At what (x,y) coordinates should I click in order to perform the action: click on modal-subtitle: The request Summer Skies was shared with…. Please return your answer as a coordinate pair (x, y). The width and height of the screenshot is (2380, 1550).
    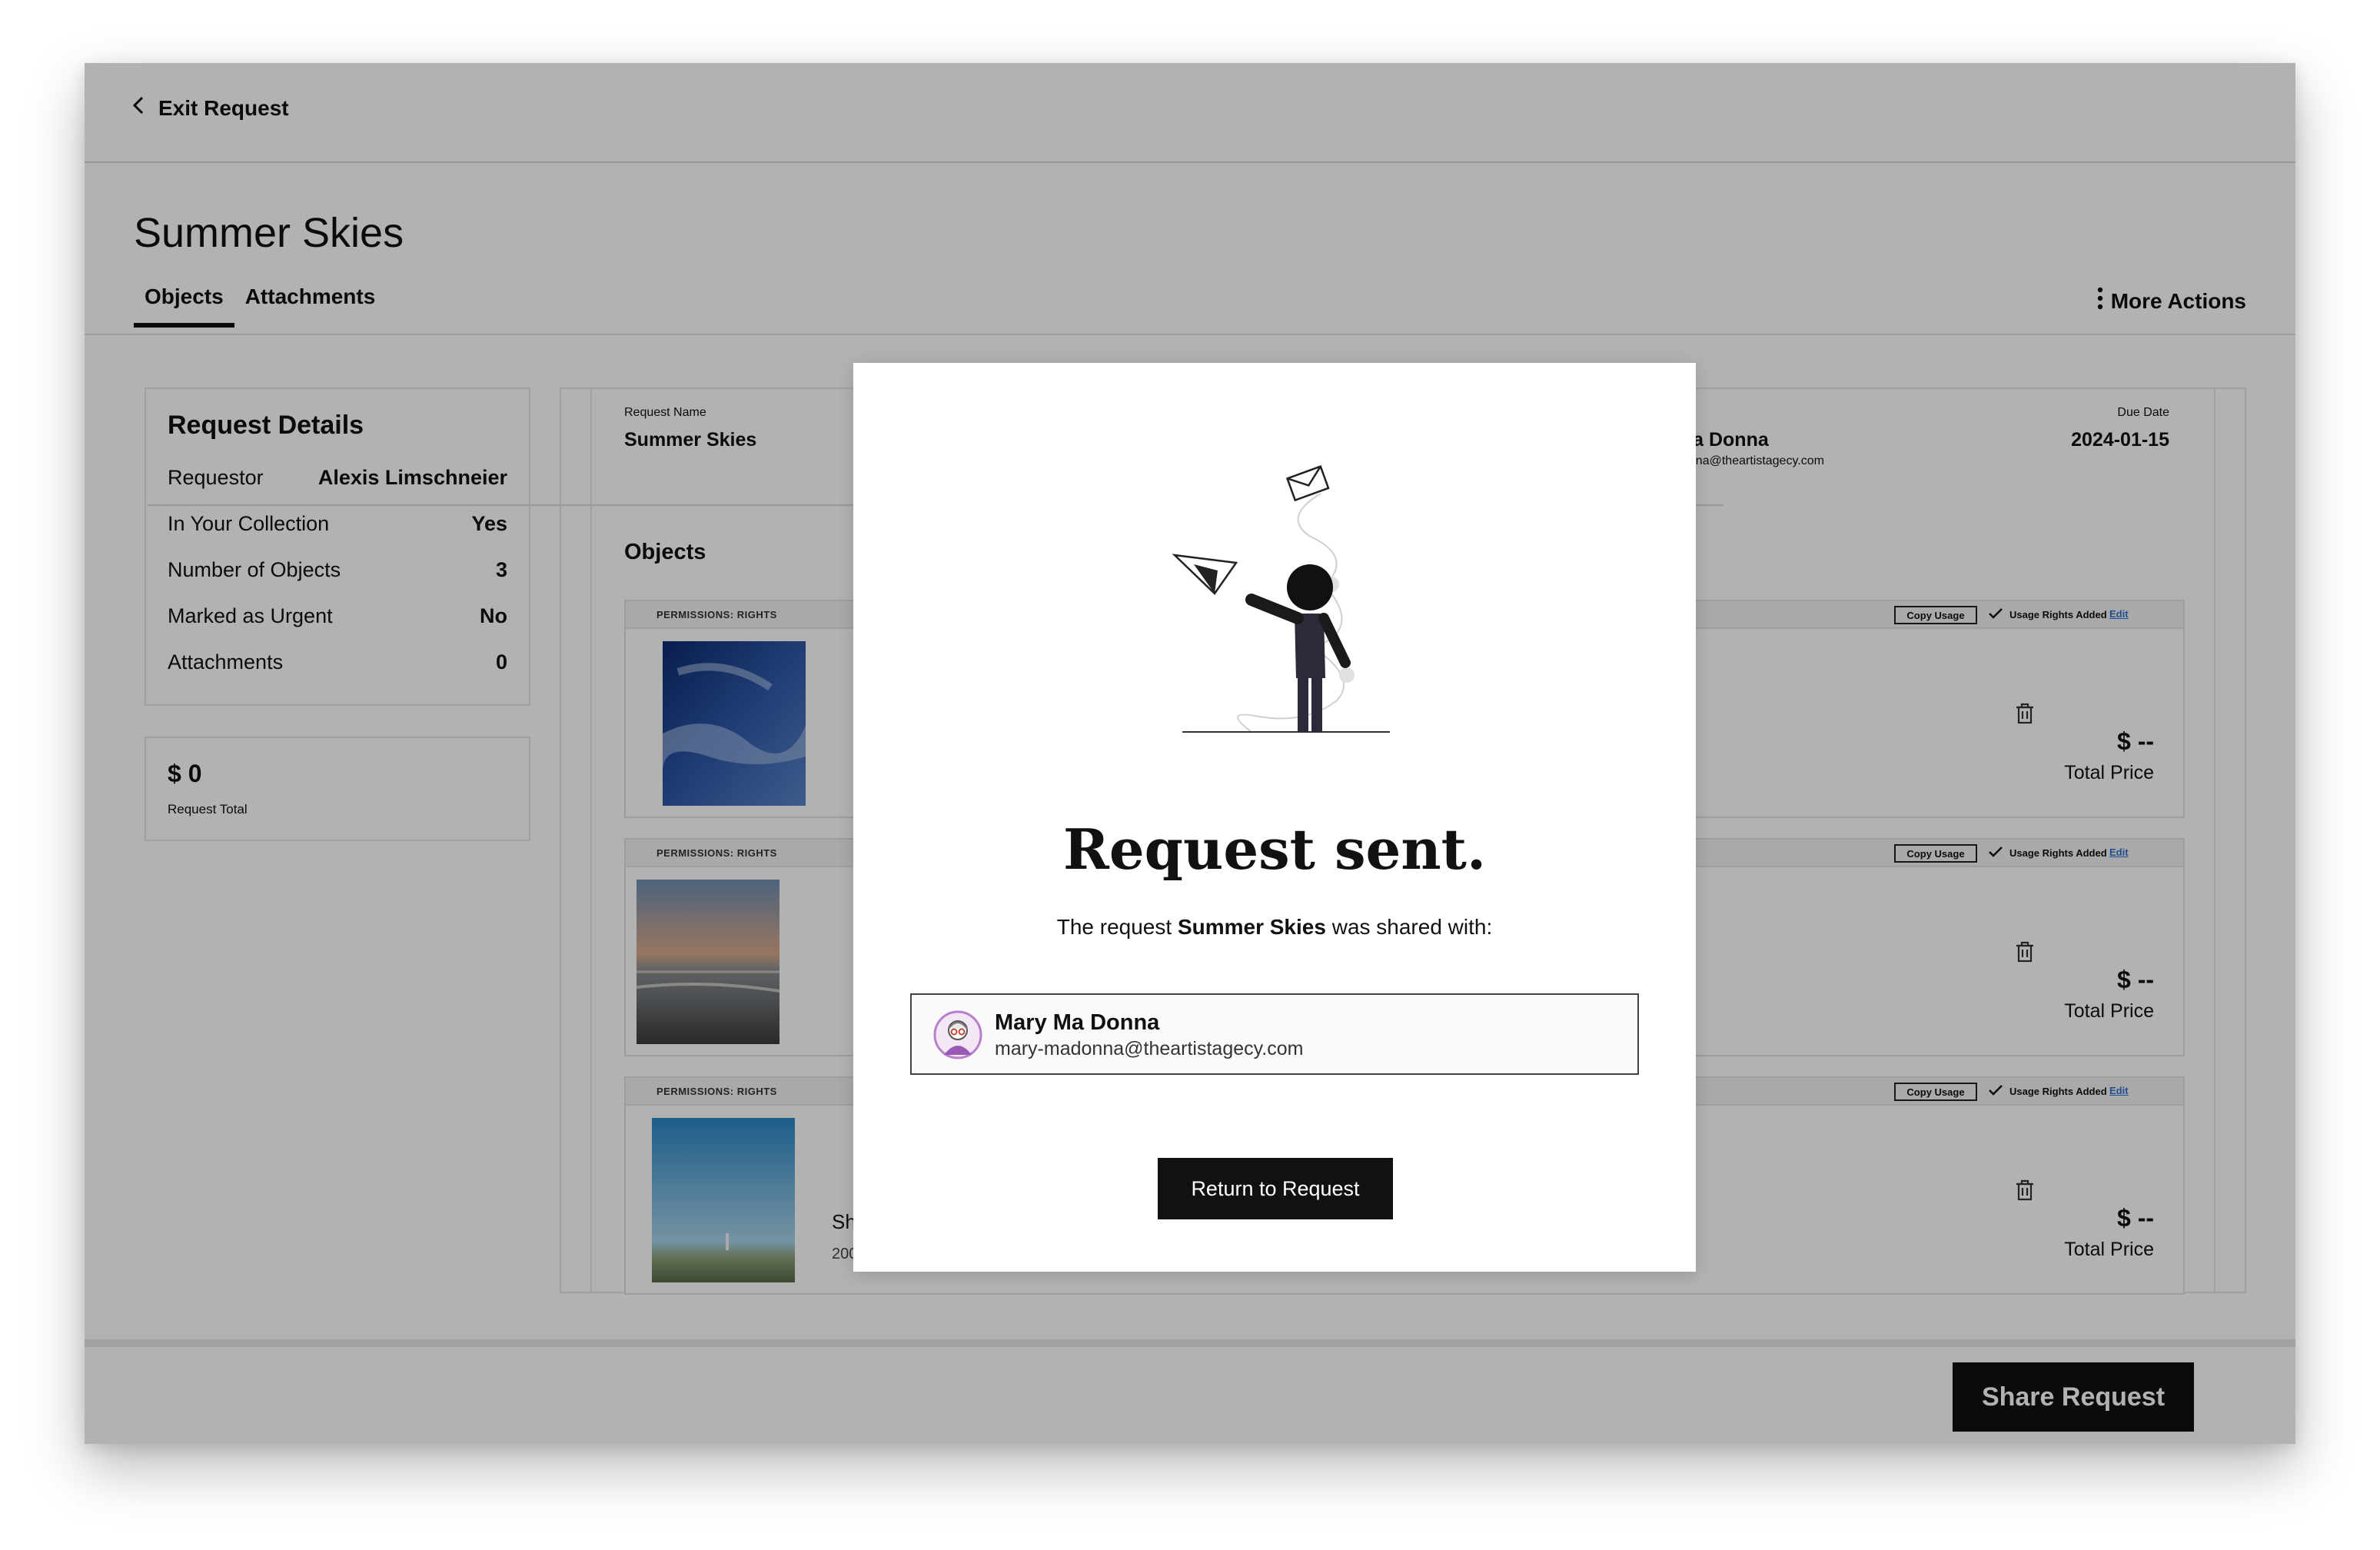
    Looking at the image, I should click on (1274, 927).